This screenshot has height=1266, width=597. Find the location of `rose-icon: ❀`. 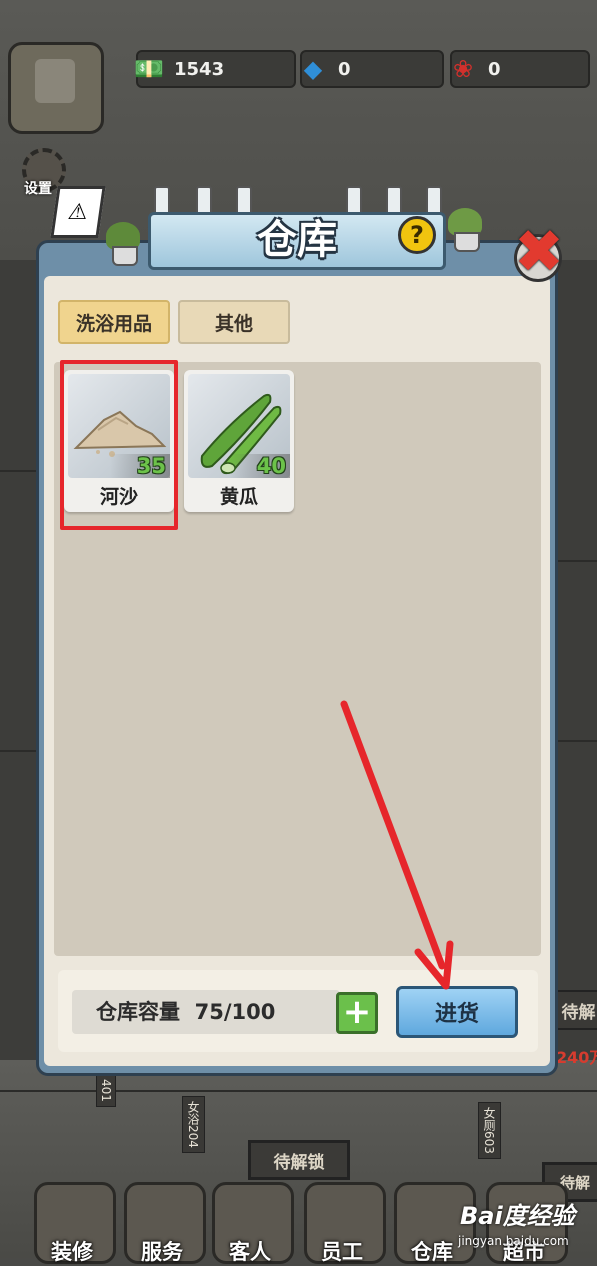

rose-icon: ❀ is located at coordinates (463, 69).